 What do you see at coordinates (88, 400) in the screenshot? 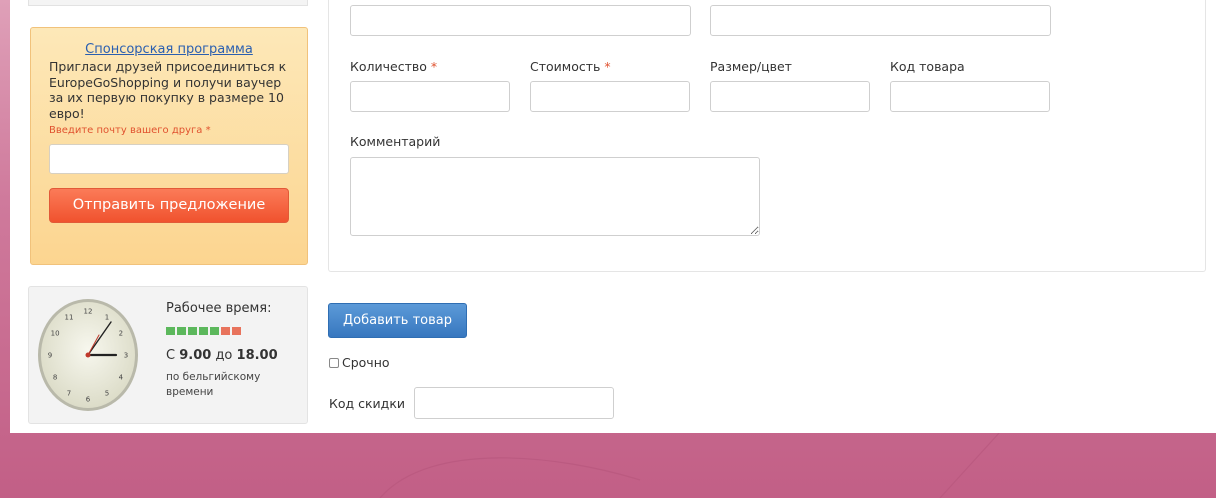
I see `clock-number: 6` at bounding box center [88, 400].